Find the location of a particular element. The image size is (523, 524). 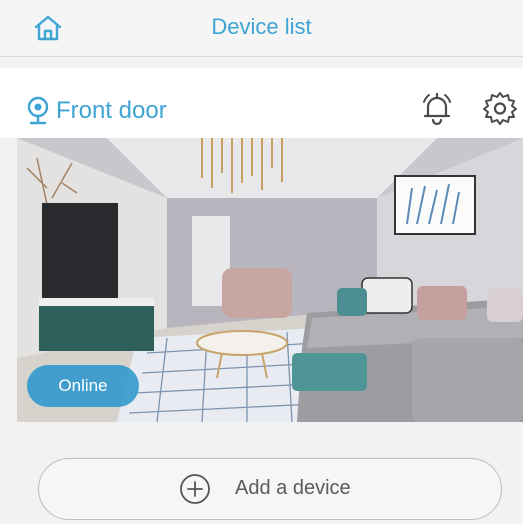

settings-button is located at coordinates (500, 108).